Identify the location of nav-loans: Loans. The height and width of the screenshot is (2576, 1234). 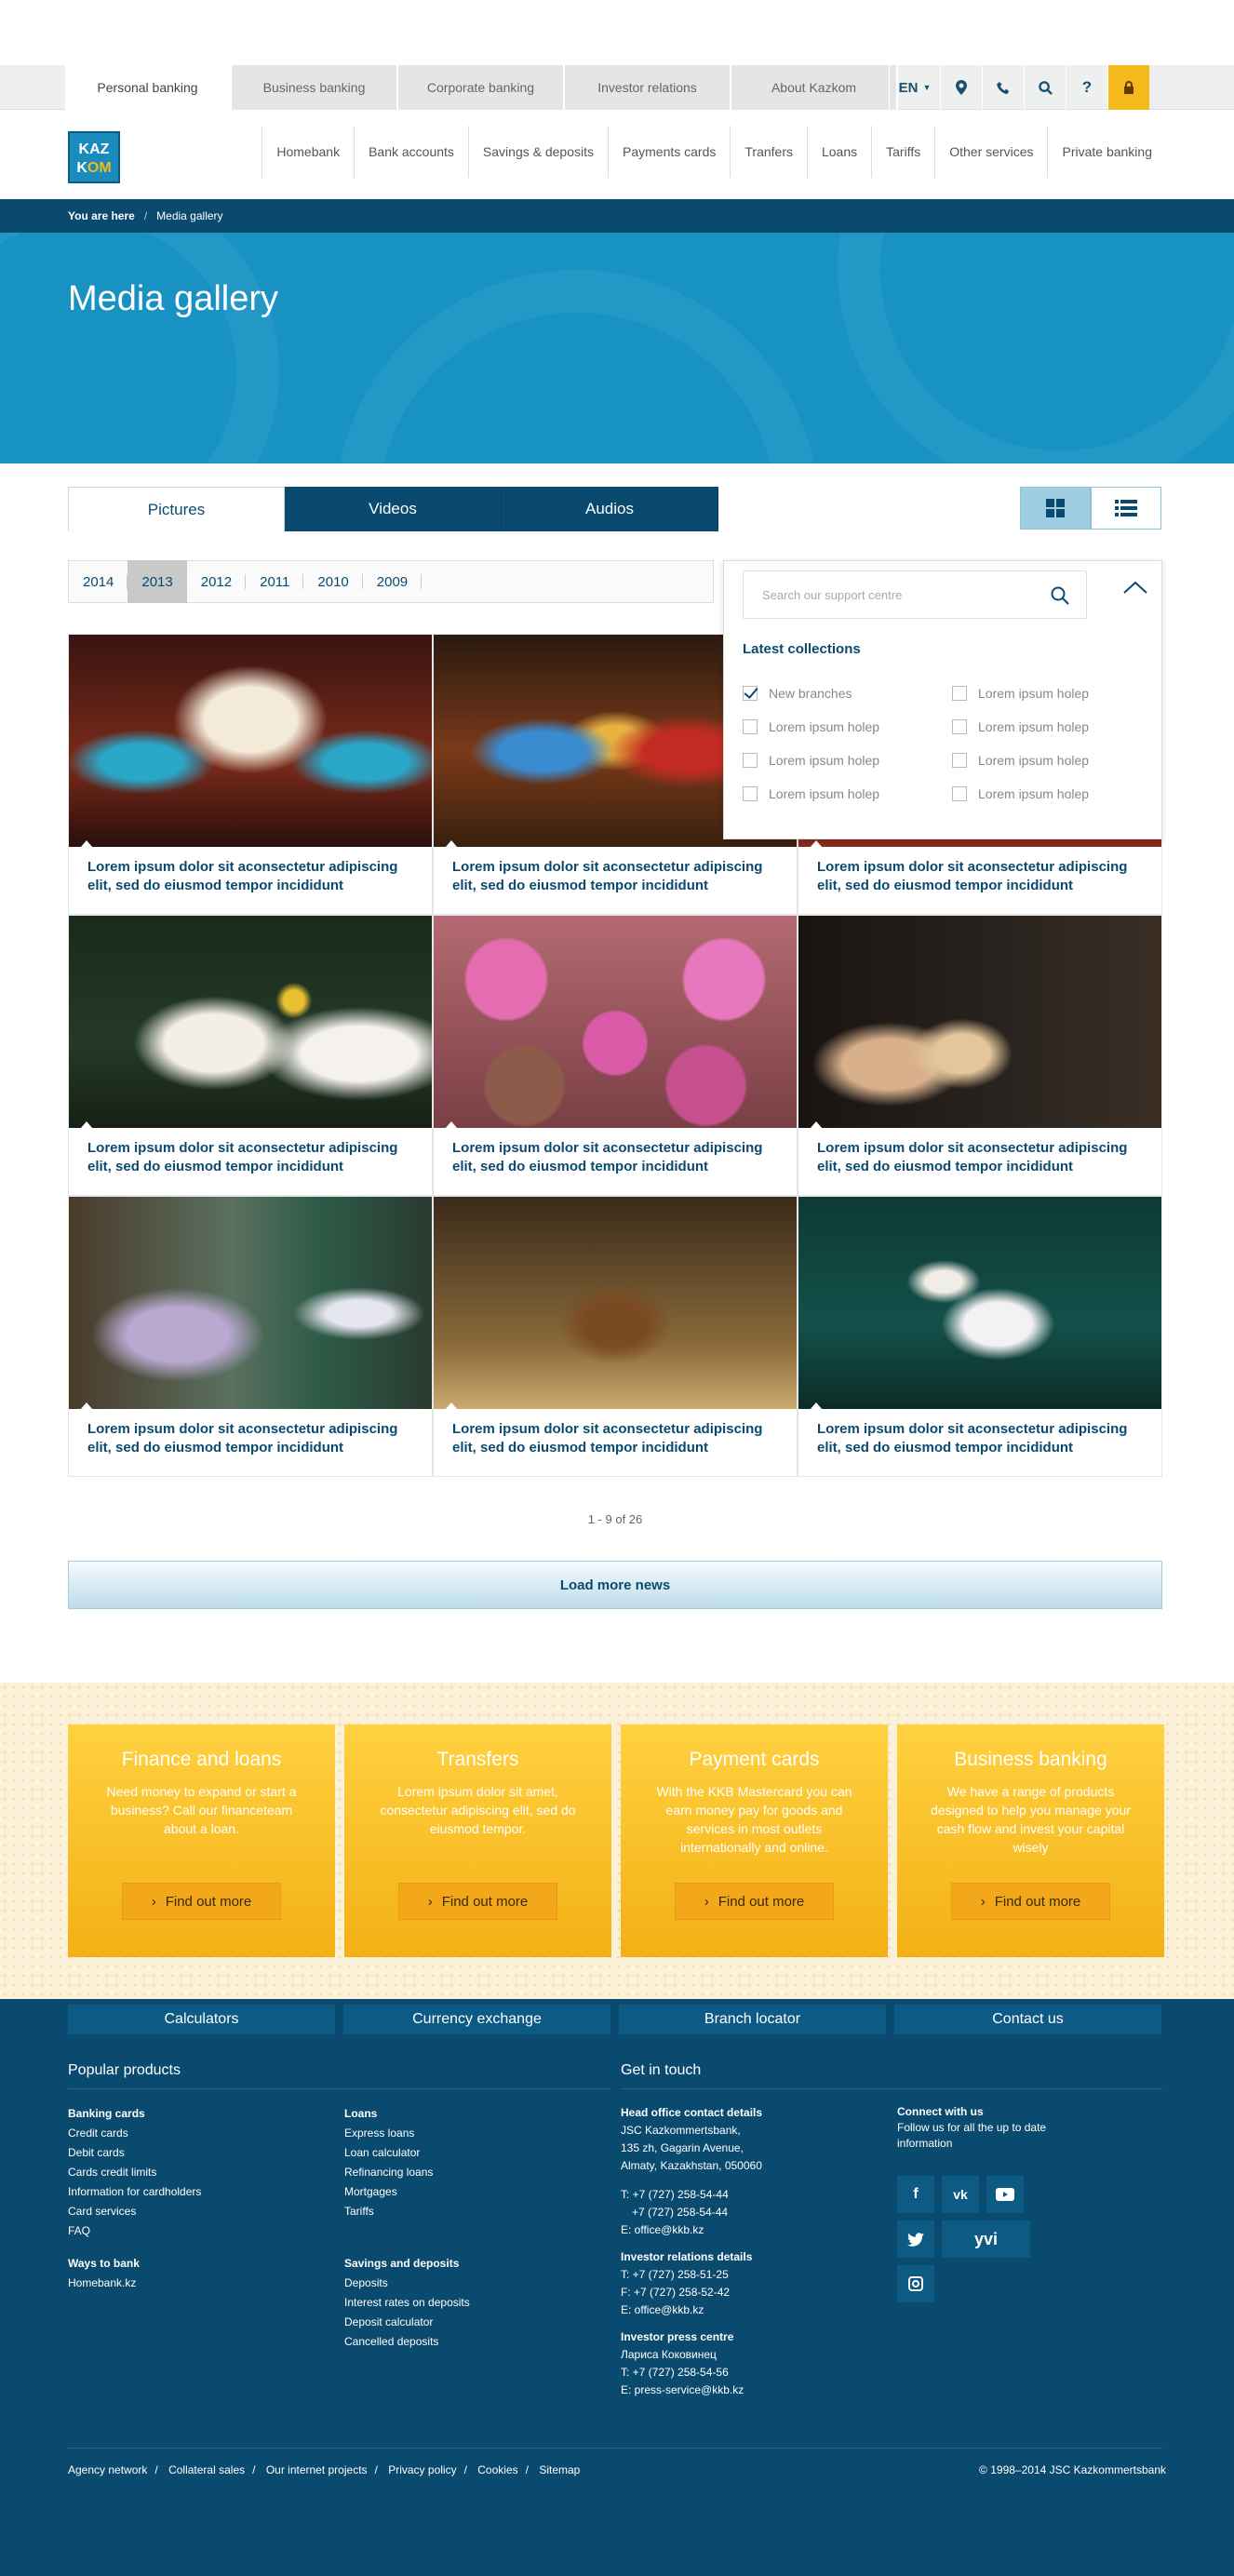
(838, 152).